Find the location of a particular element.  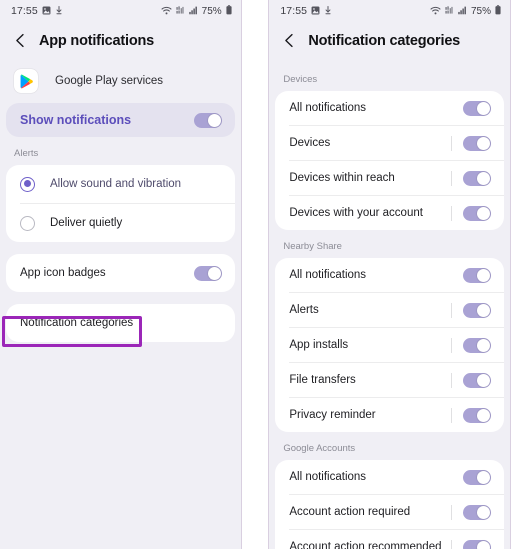

notification-categories-row: Notification categories is located at coordinates (120, 323).